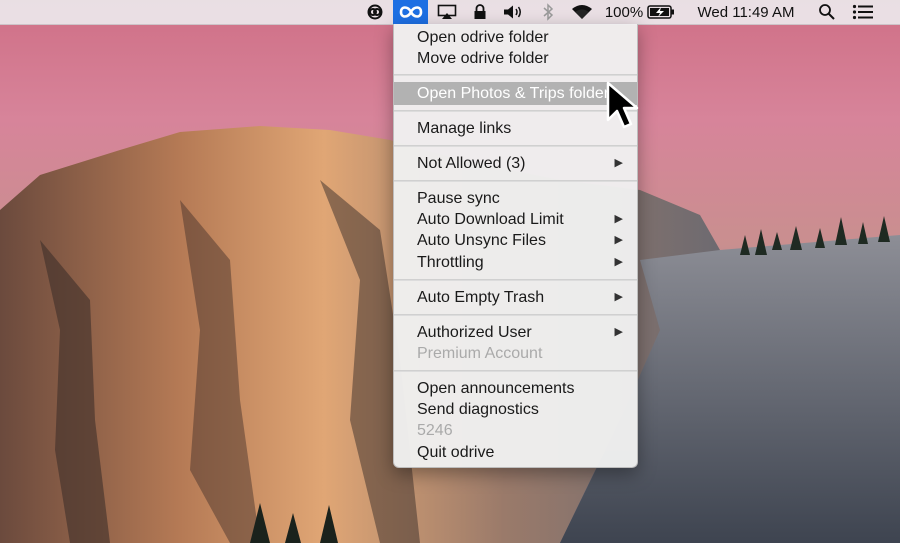 This screenshot has height=543, width=900. I want to click on airplay-icon, so click(447, 12).